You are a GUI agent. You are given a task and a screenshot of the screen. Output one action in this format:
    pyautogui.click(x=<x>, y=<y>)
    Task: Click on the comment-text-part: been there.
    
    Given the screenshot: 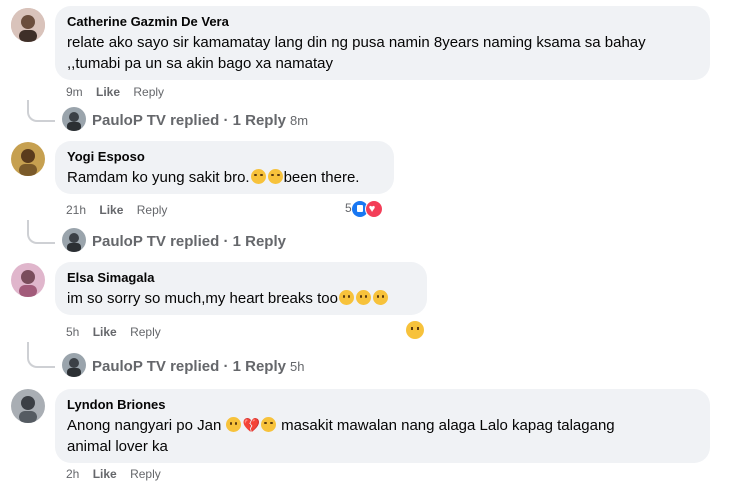 What is the action you would take?
    pyautogui.click(x=321, y=177)
    